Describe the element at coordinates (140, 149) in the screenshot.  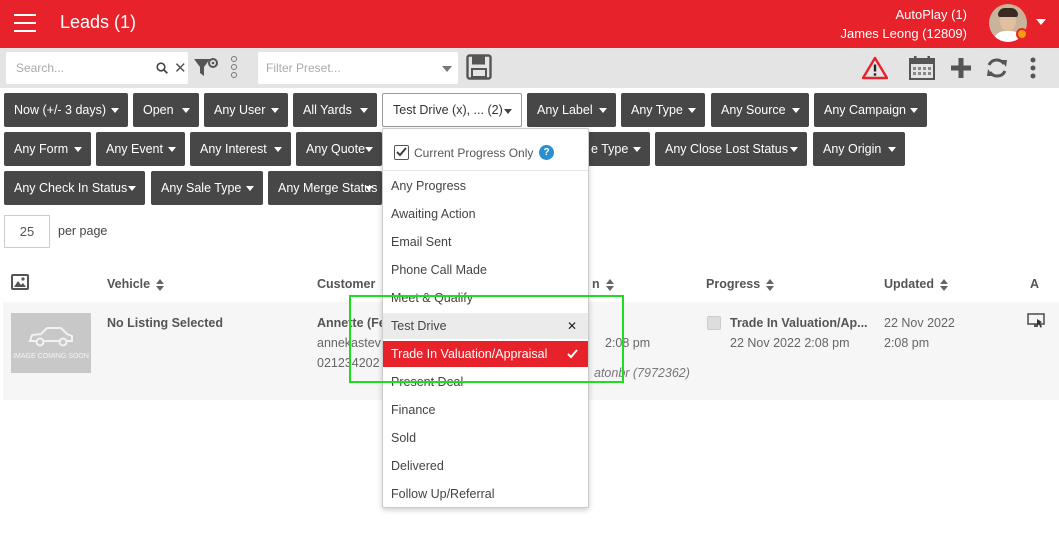
I see `filter-event: Any Event` at that location.